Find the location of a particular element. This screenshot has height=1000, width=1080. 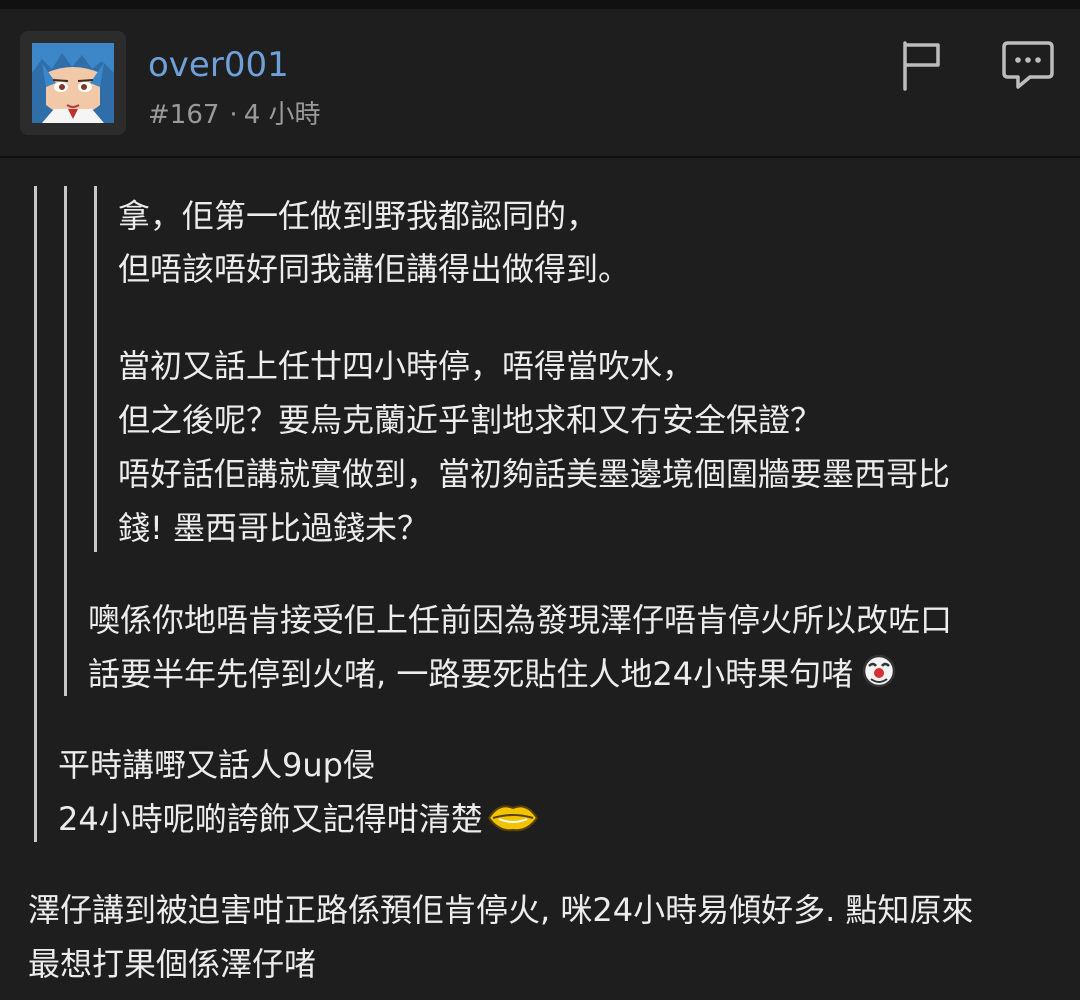

quote-line: 拿，佢第一任做到野我都認同的， is located at coordinates (358, 216).